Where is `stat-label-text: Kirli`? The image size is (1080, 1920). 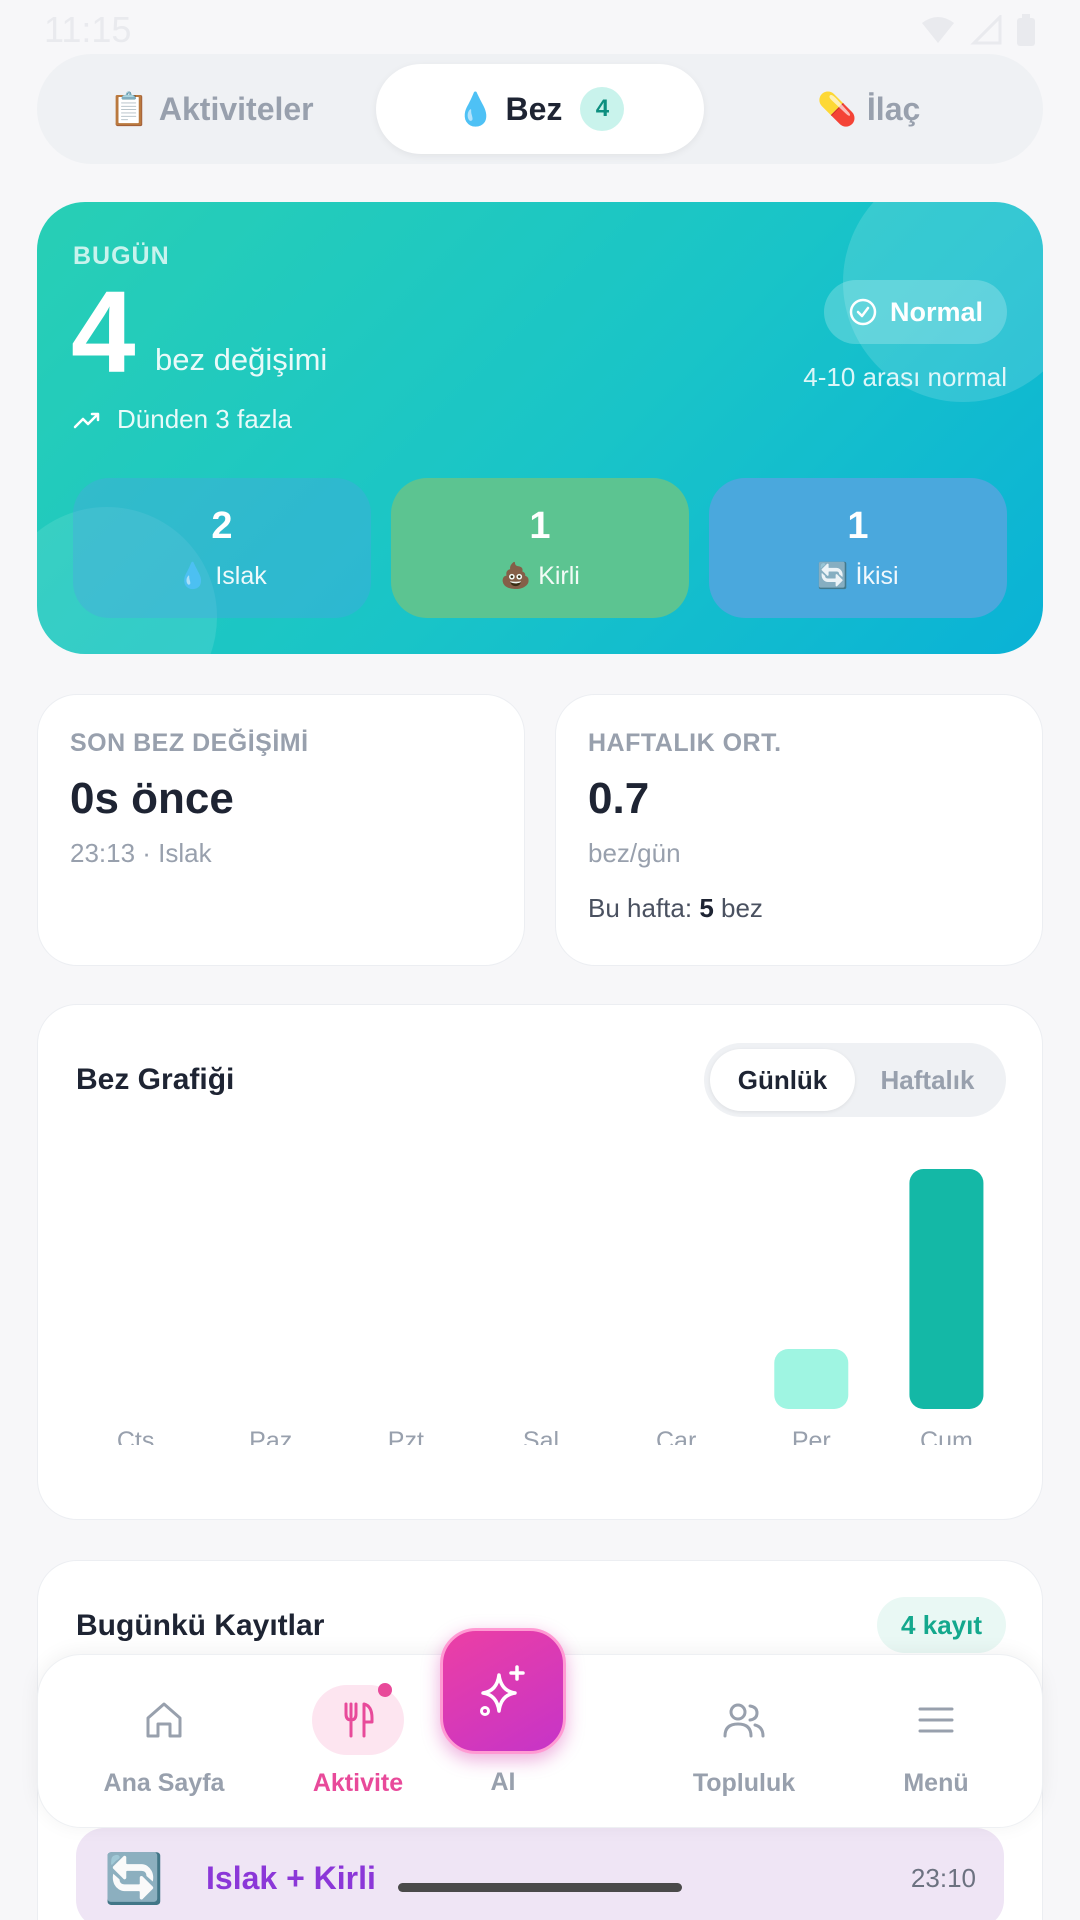 stat-label-text: Kirli is located at coordinates (559, 576).